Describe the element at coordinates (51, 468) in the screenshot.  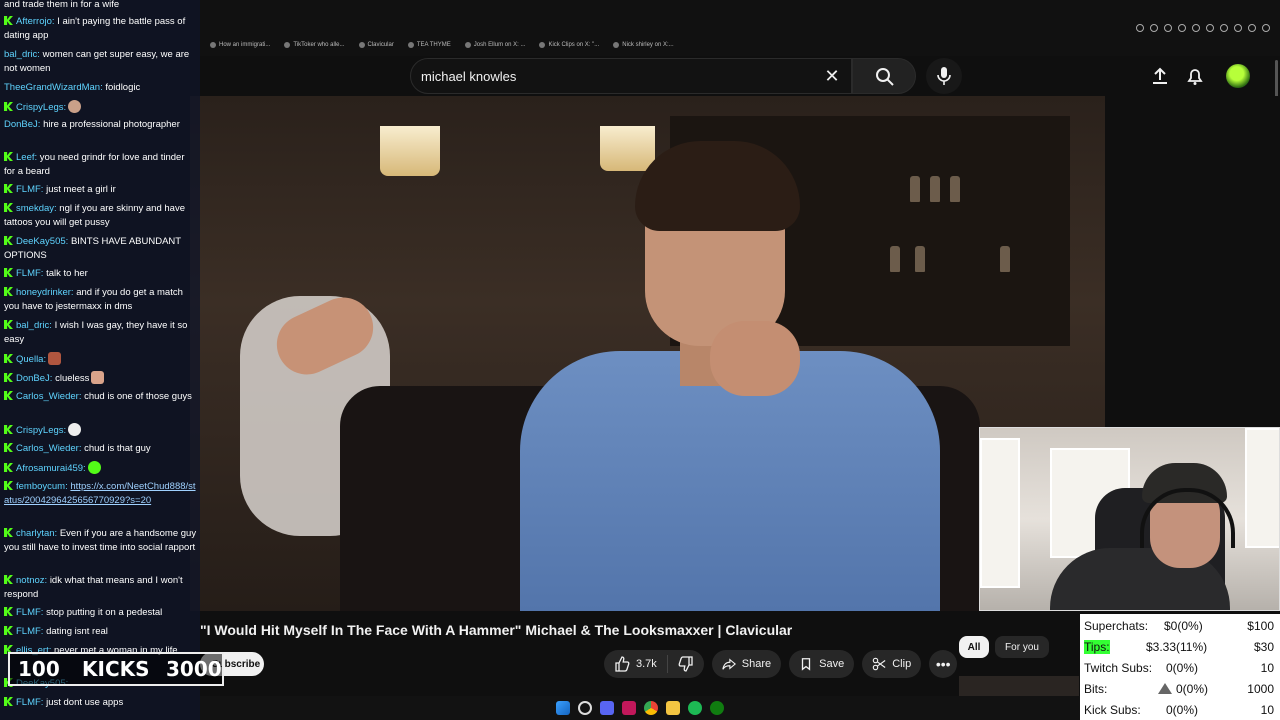
I see `chat-username: Afrosamurai459:` at that location.